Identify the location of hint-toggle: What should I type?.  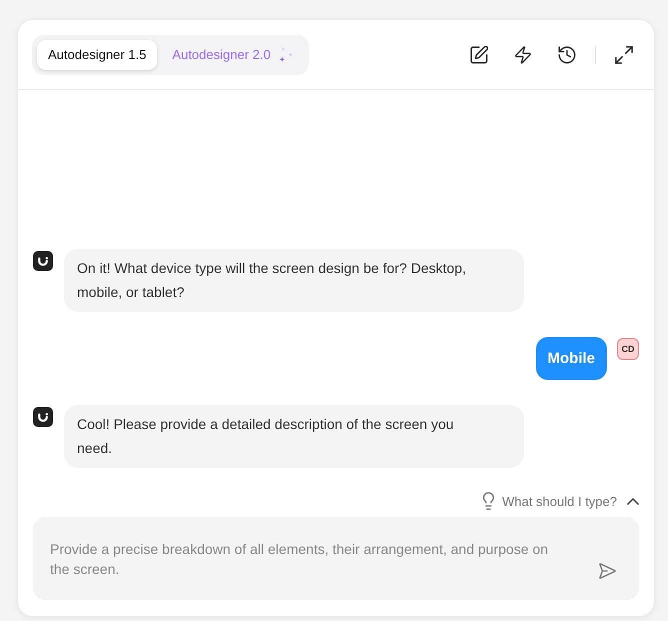
(560, 501).